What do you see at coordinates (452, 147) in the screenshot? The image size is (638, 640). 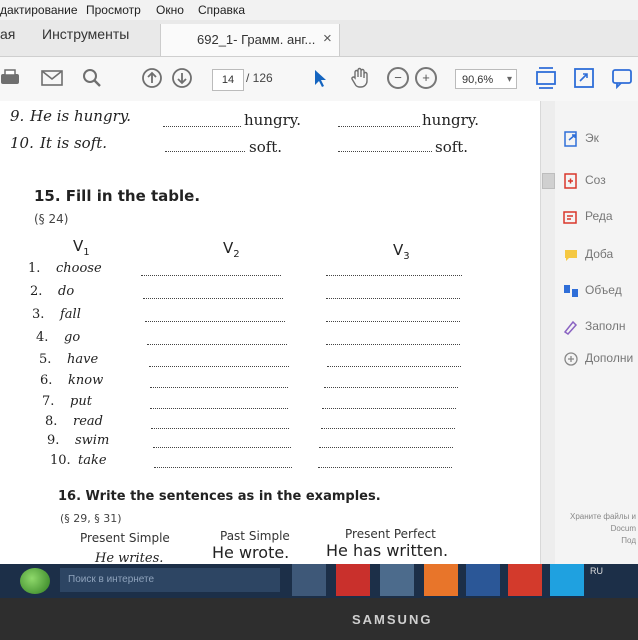 I see `answer-word: soft.` at bounding box center [452, 147].